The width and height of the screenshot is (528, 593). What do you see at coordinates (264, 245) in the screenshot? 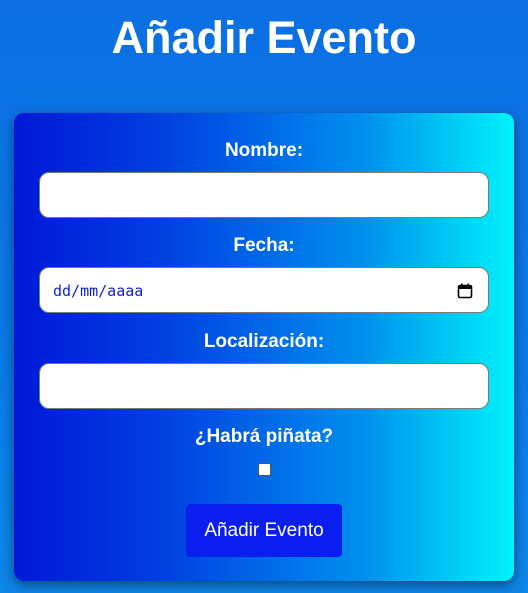
I see `date-label: Fecha:` at bounding box center [264, 245].